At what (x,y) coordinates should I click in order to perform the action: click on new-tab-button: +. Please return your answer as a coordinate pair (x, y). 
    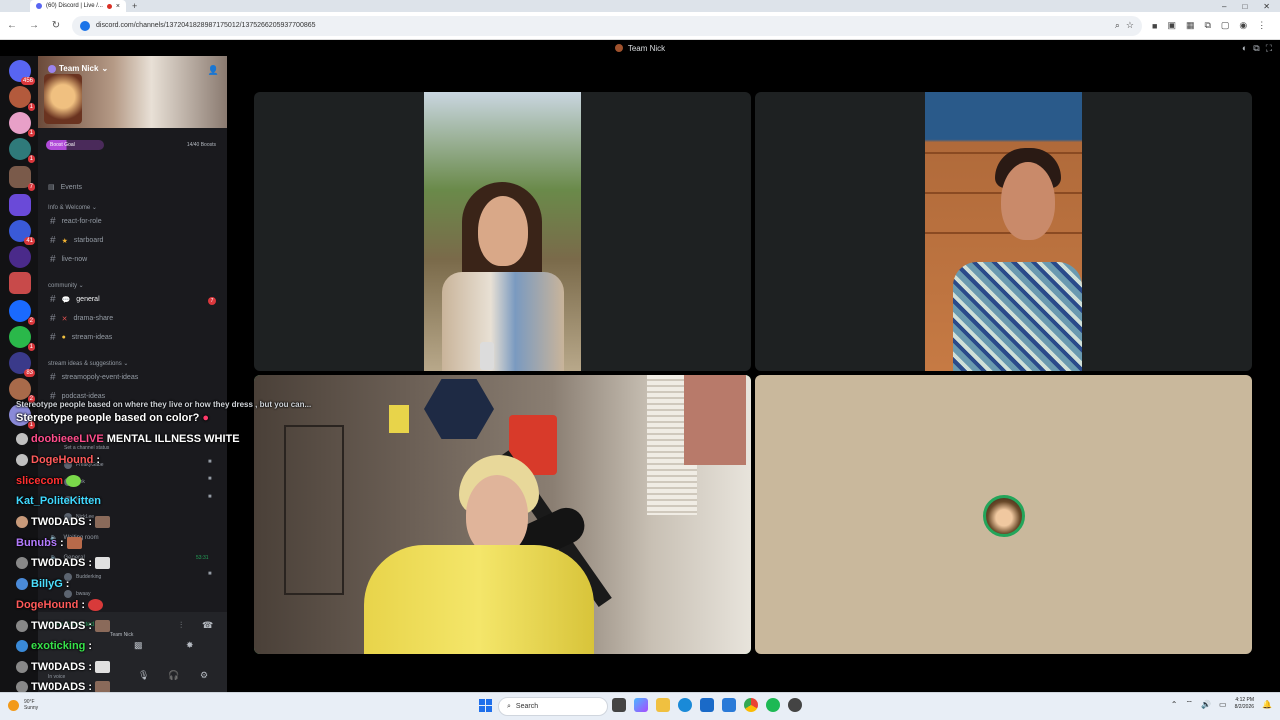
    Looking at the image, I should click on (134, 6).